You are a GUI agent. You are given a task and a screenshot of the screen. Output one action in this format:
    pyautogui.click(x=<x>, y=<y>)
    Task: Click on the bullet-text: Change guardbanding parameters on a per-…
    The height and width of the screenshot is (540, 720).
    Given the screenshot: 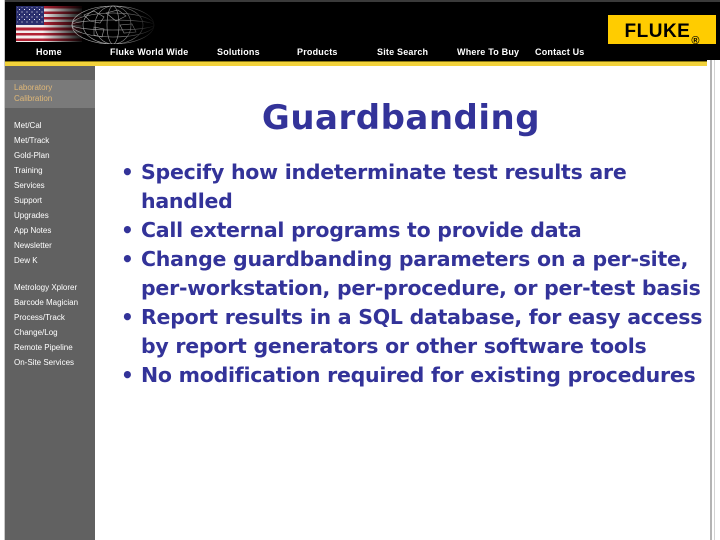 What is the action you would take?
    pyautogui.click(x=421, y=273)
    